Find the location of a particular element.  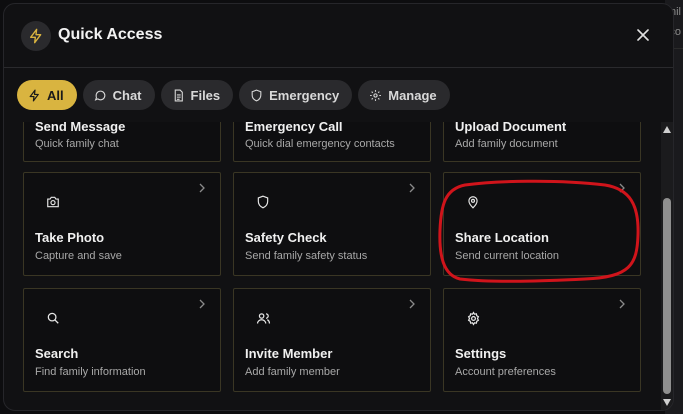

search-icon is located at coordinates (53, 318).